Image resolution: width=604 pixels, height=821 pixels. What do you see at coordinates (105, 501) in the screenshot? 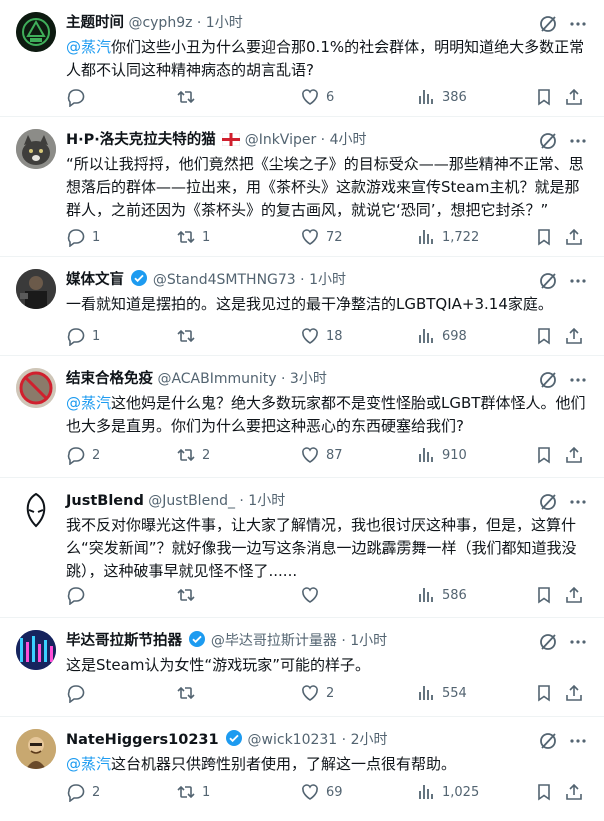
I see `display-name: JustBlend` at bounding box center [105, 501].